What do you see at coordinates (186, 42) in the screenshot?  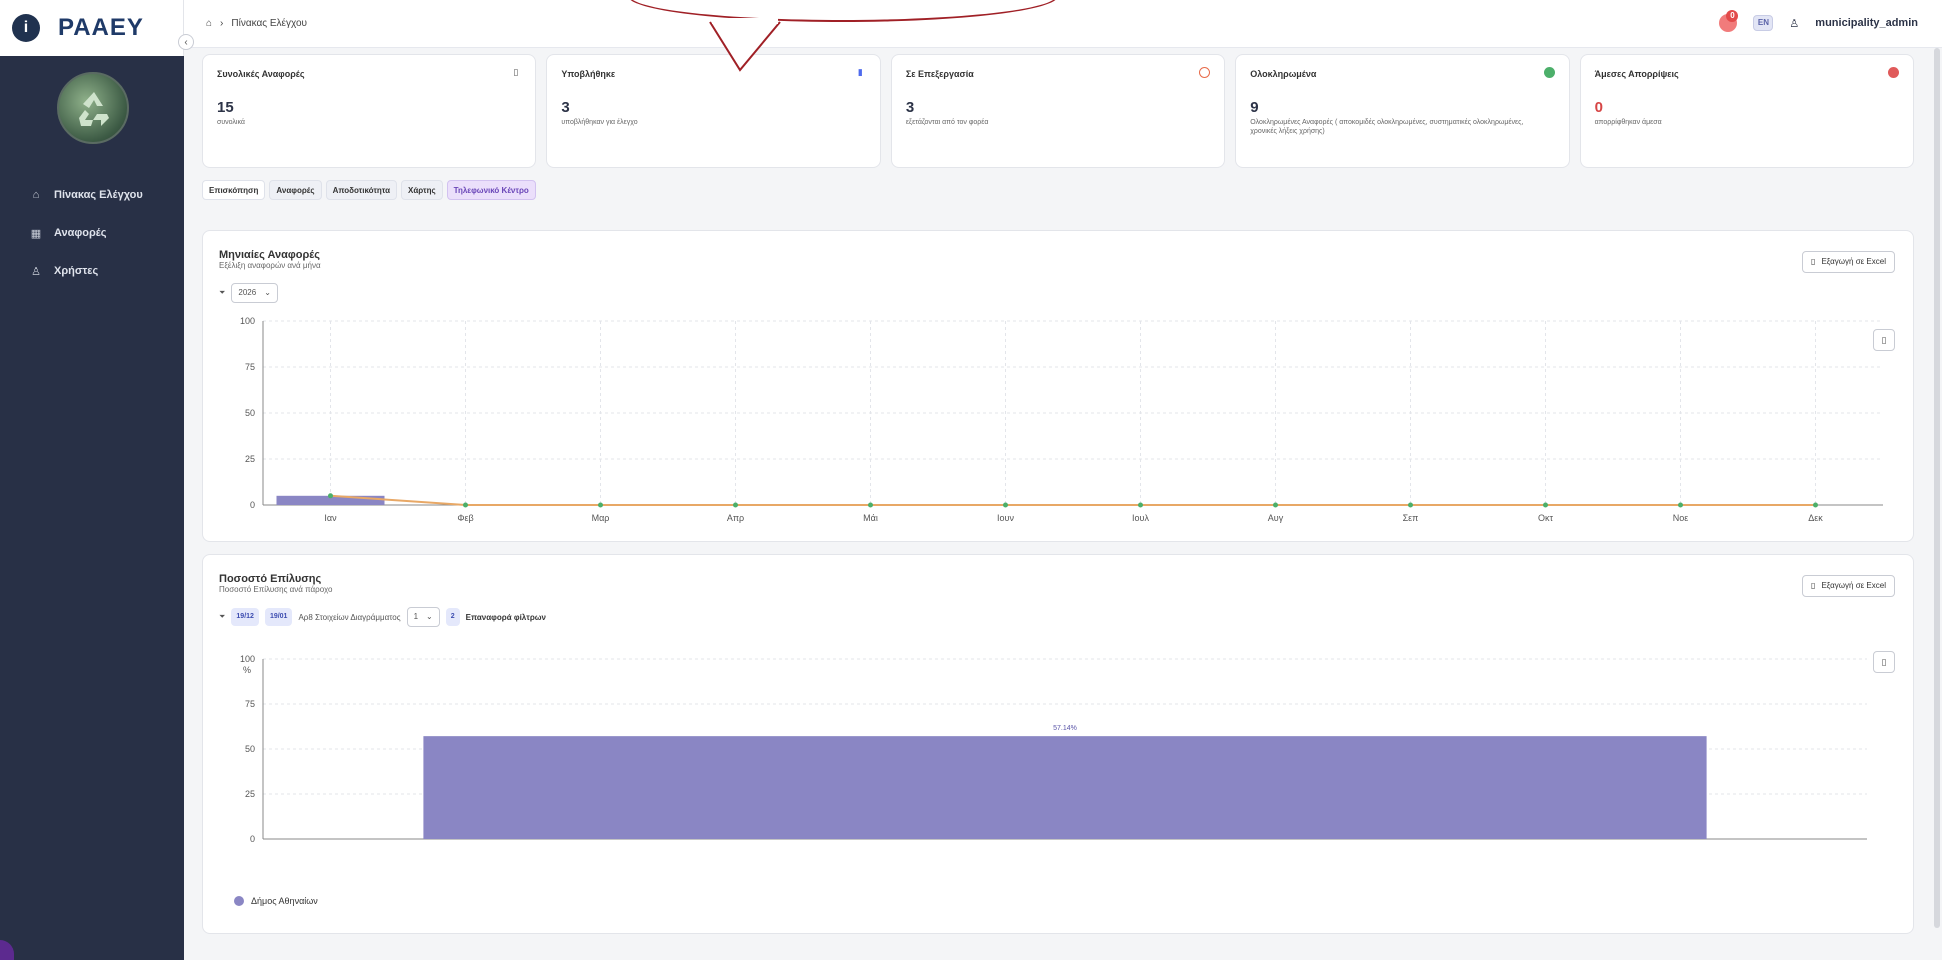 I see `collapse-sidebar-button: ‹` at bounding box center [186, 42].